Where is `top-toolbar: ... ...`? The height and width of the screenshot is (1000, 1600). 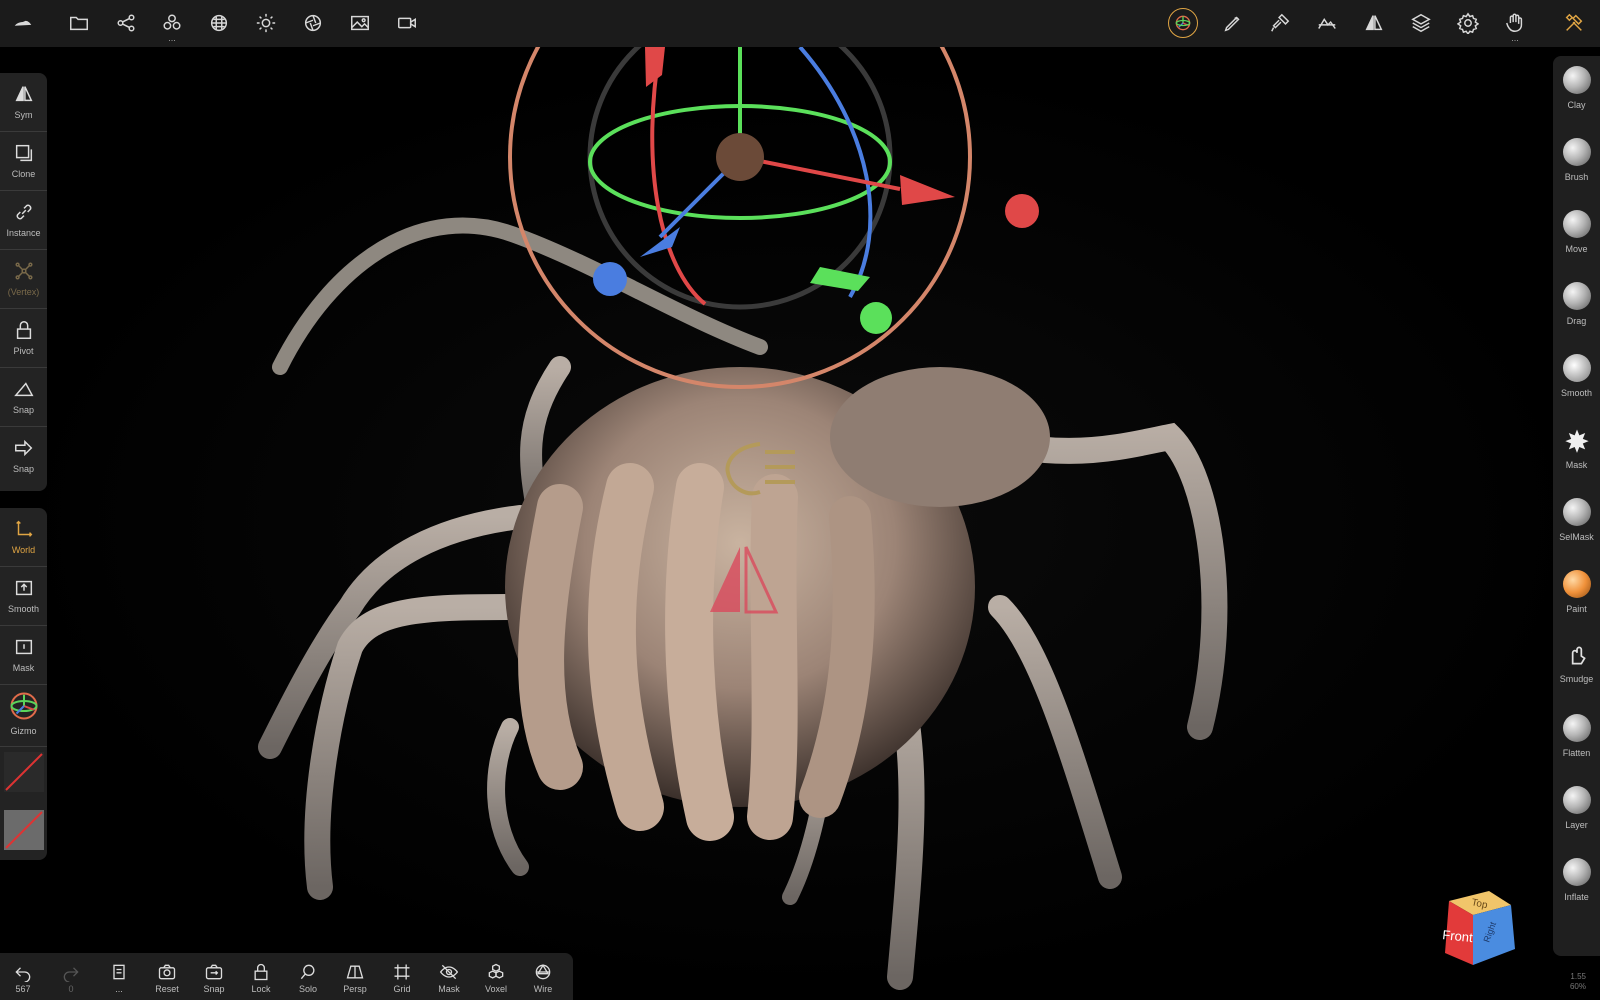
top-toolbar: ... ... is located at coordinates (800, 23).